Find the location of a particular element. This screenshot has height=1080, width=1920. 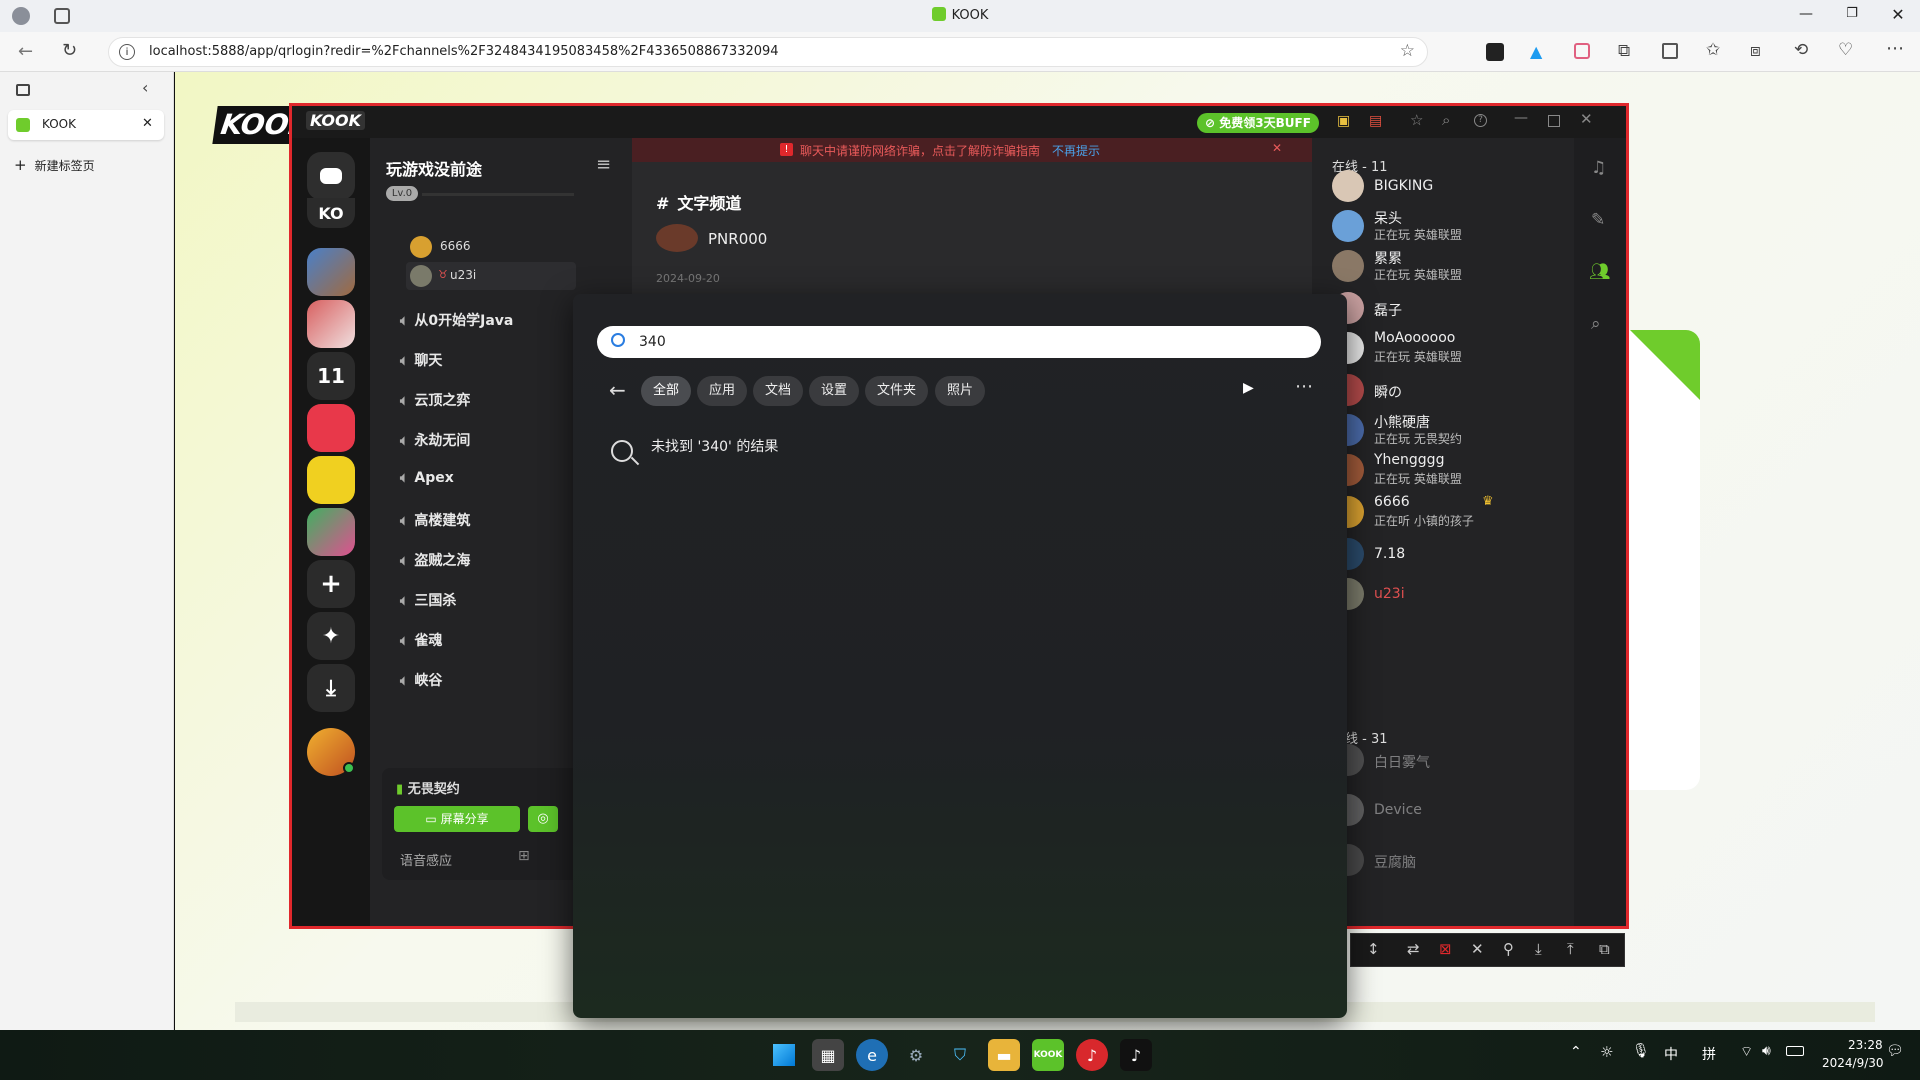

favorite-star-icon: ☆ is located at coordinates (1407, 51).